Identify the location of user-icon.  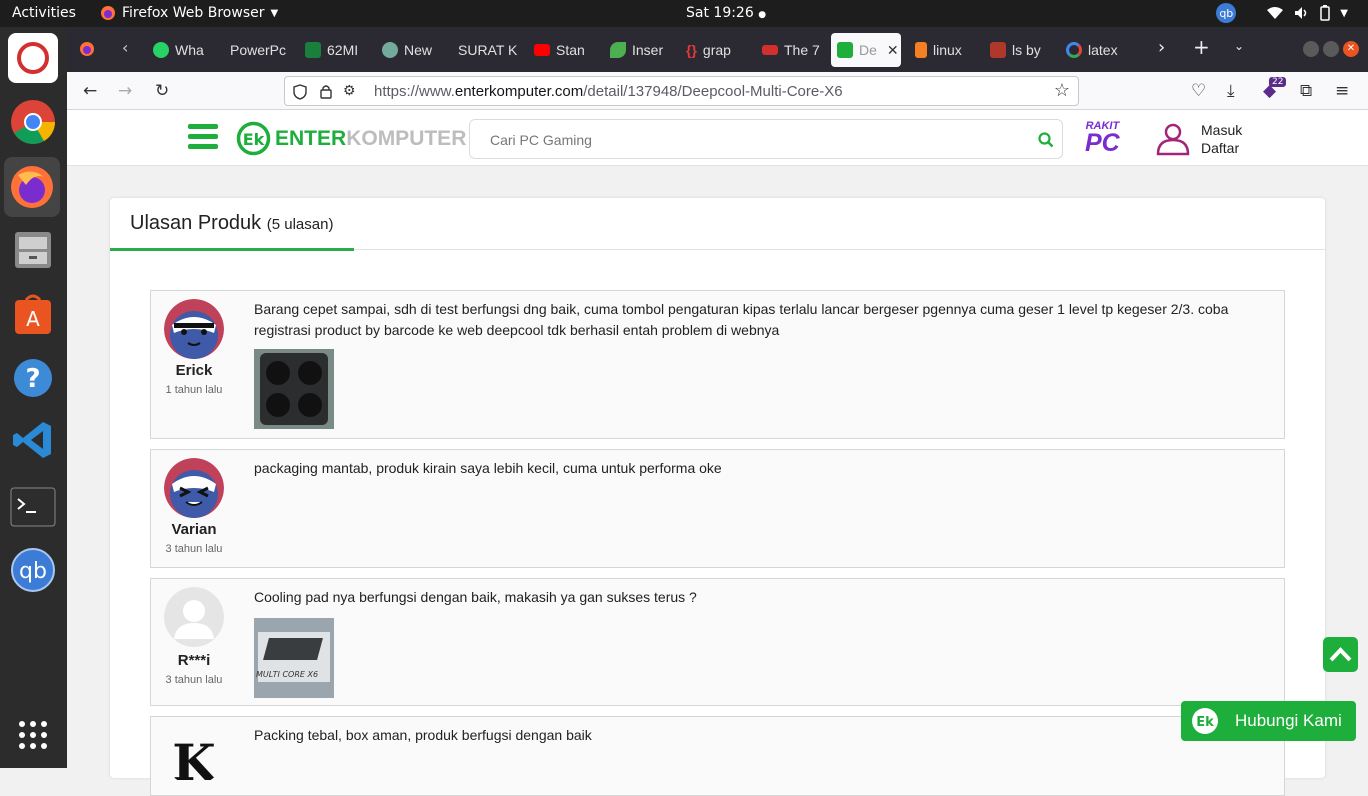
(1173, 139).